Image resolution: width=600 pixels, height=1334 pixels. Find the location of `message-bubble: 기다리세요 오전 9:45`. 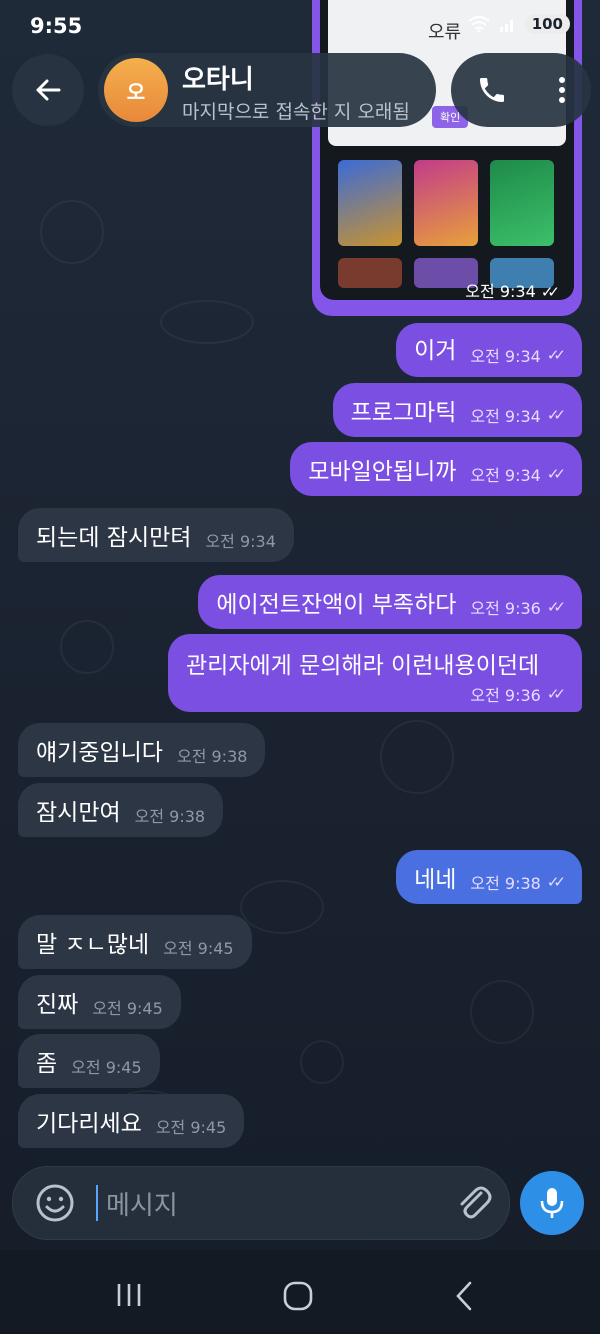

message-bubble: 기다리세요 오전 9:45 is located at coordinates (131, 1121).